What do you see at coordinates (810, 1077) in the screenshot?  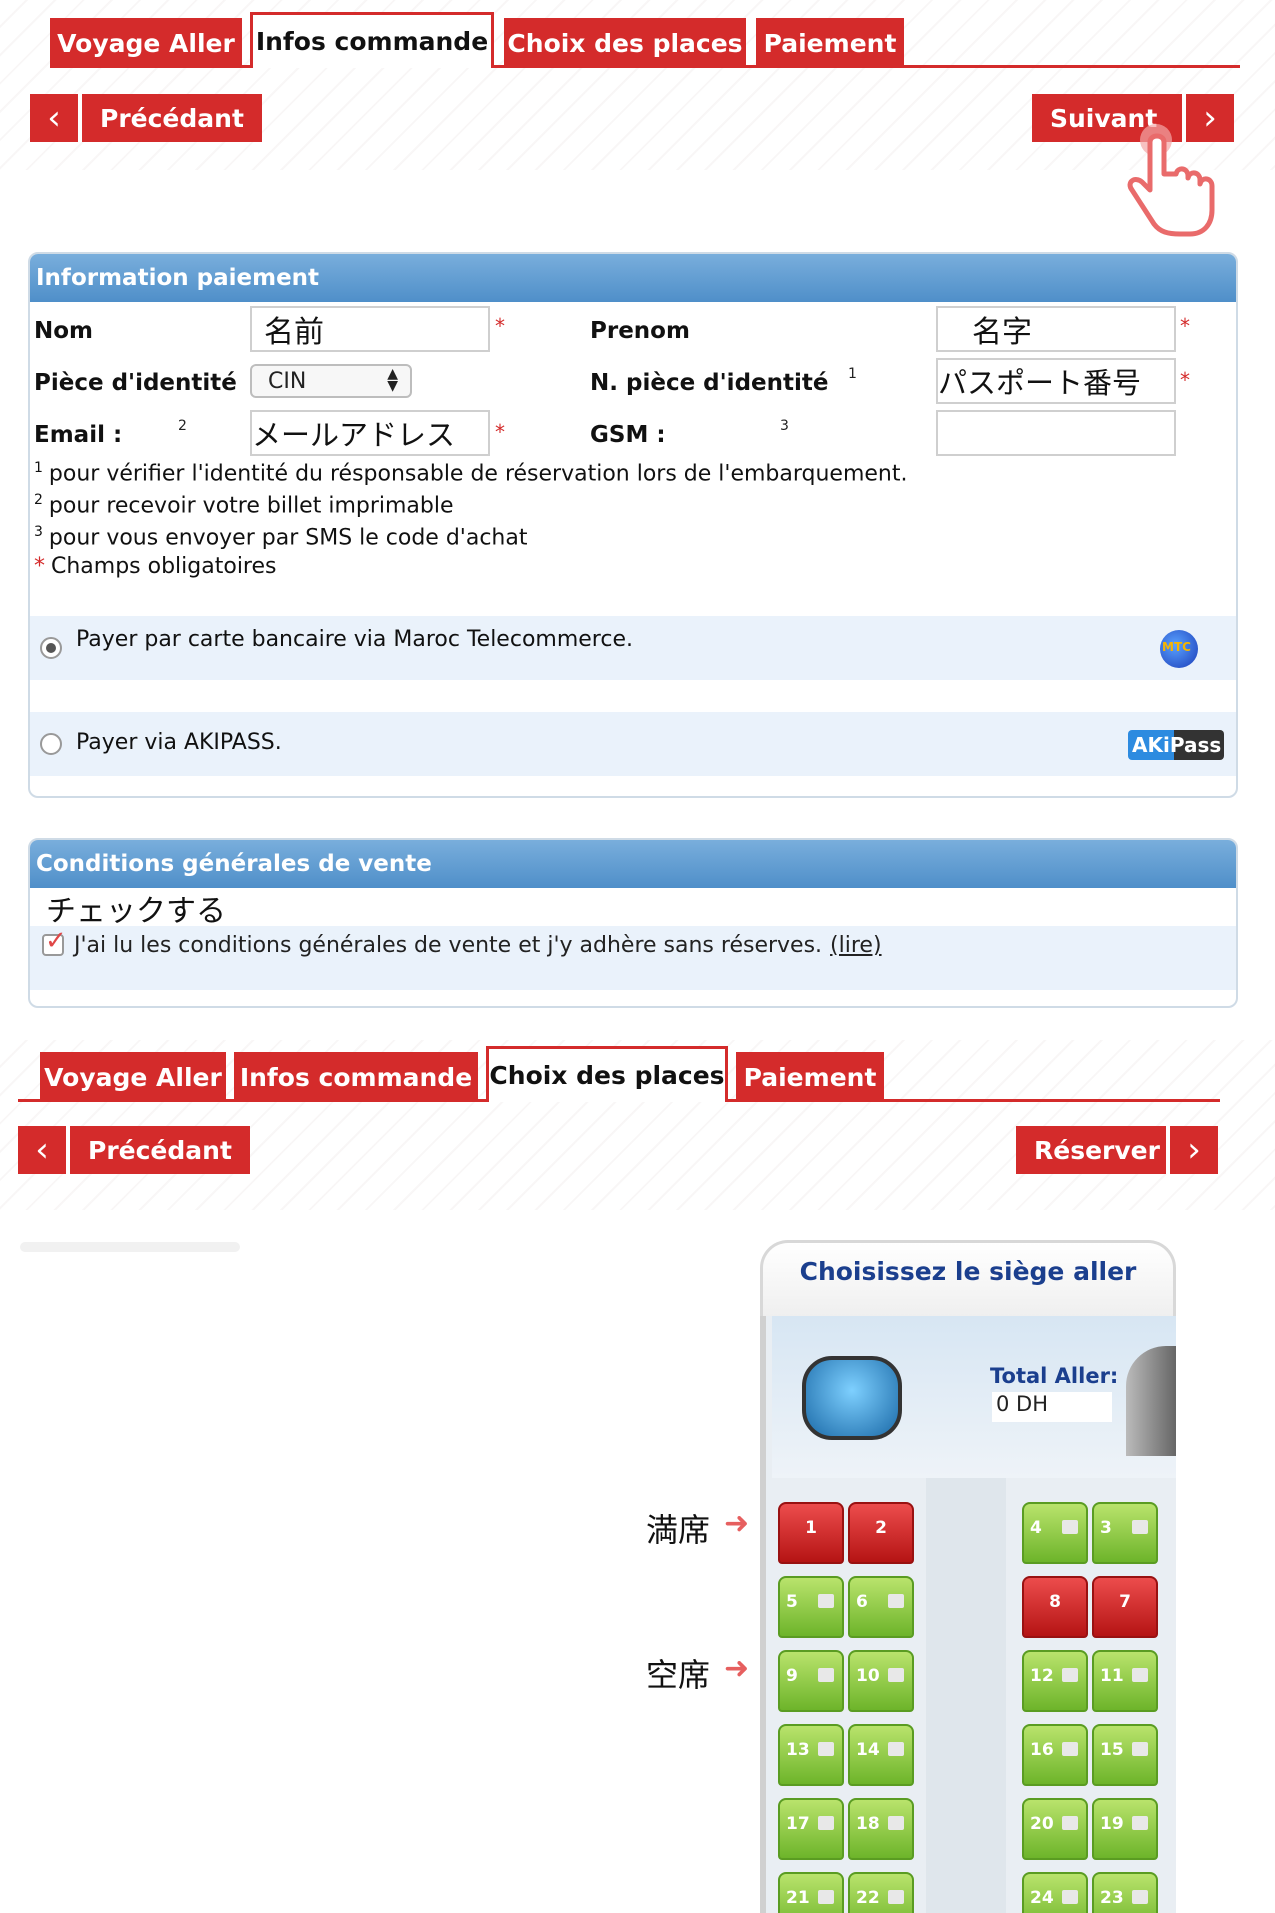 I see `tab-paiement-bottom: Paiement` at bounding box center [810, 1077].